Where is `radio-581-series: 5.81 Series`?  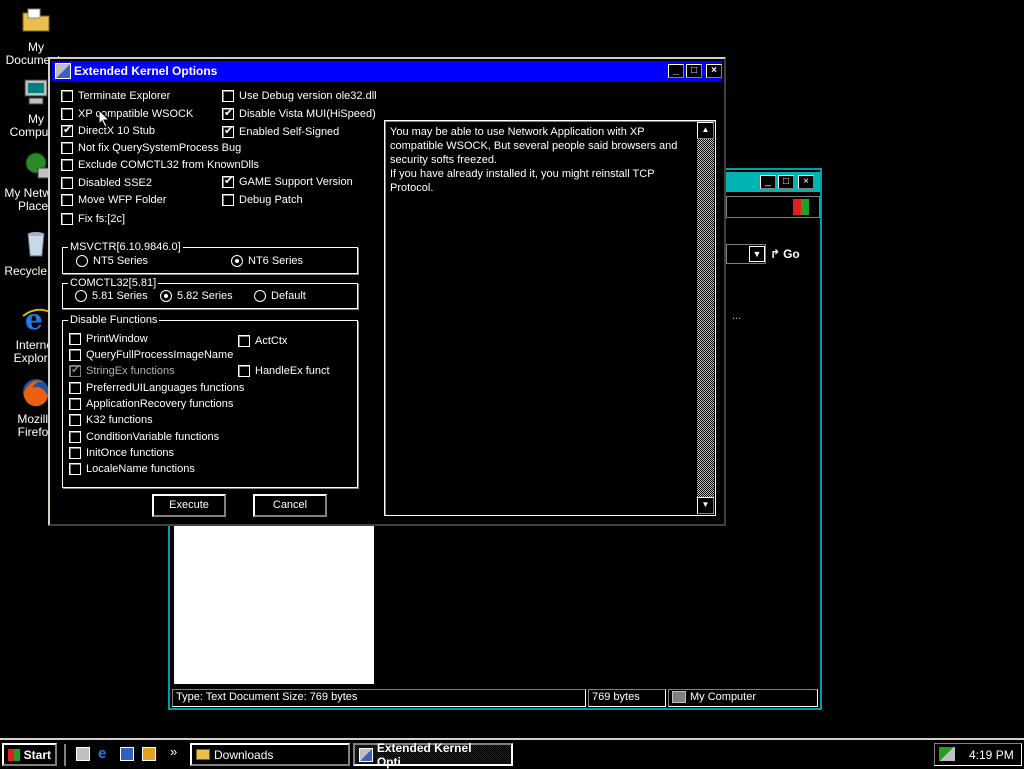 radio-581-series: 5.81 Series is located at coordinates (111, 296).